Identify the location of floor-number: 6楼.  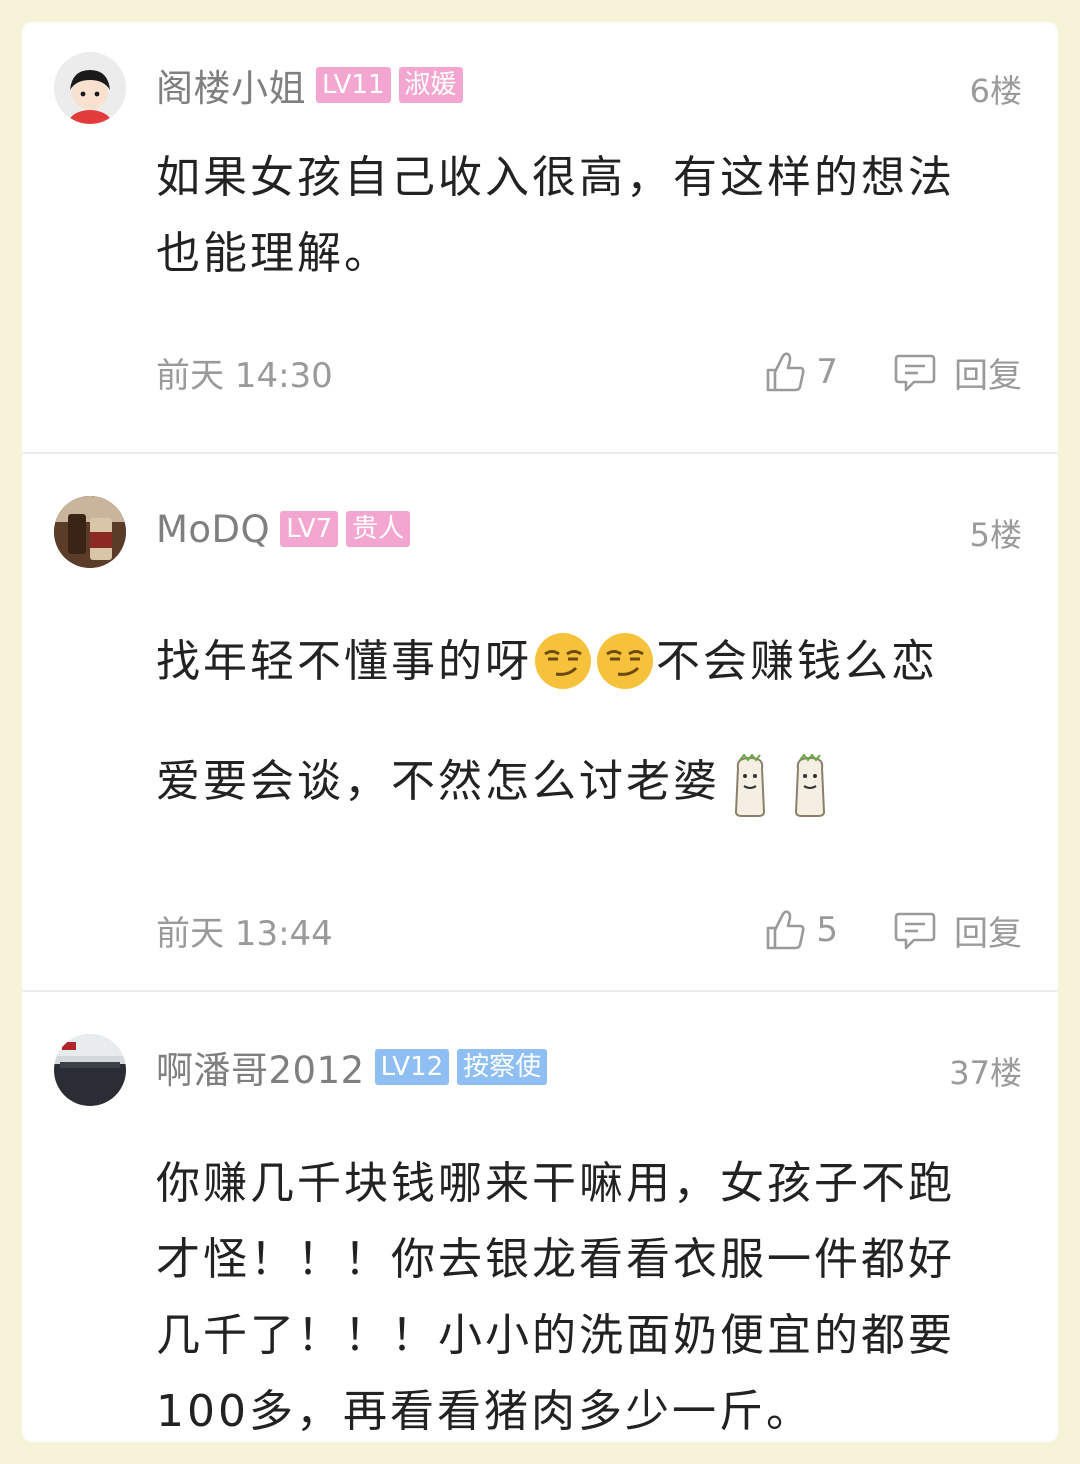
(995, 91).